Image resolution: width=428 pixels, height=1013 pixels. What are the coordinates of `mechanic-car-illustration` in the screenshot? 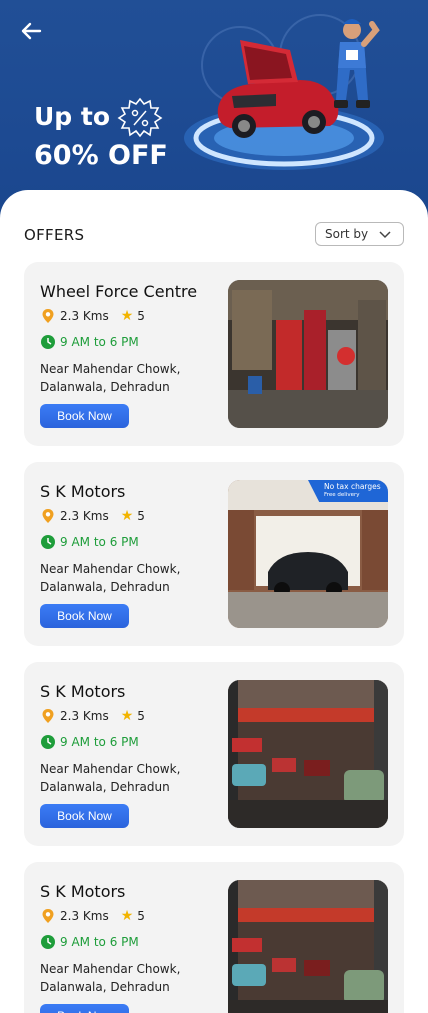 It's located at (284, 92).